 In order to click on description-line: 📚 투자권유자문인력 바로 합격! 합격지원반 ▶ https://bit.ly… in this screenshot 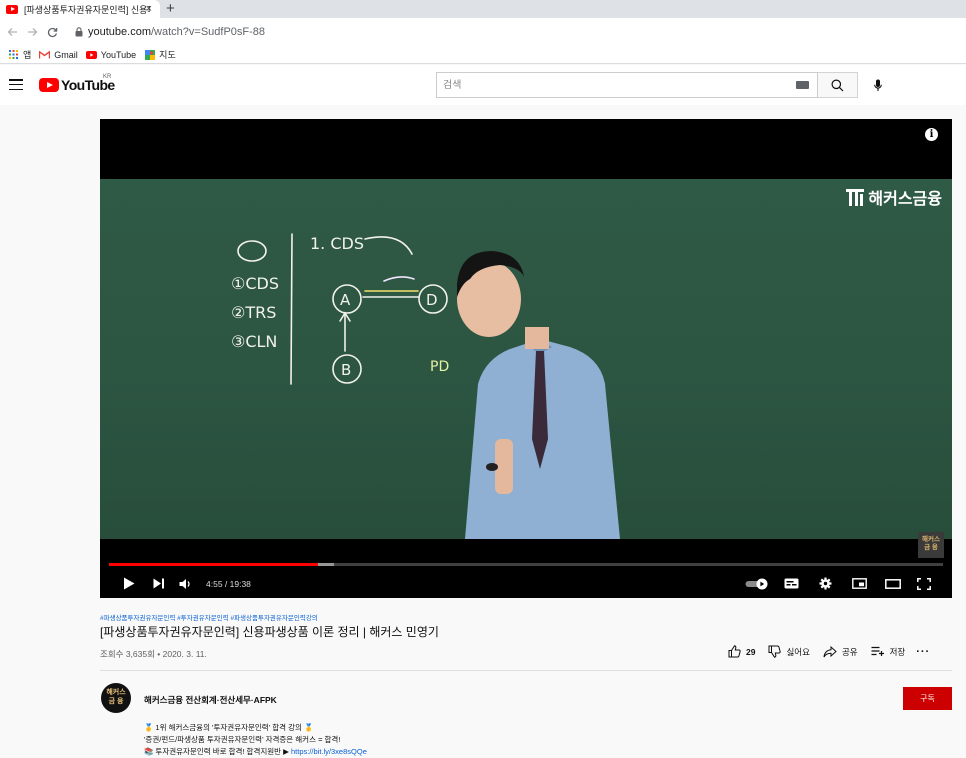, I will do `click(255, 752)`.